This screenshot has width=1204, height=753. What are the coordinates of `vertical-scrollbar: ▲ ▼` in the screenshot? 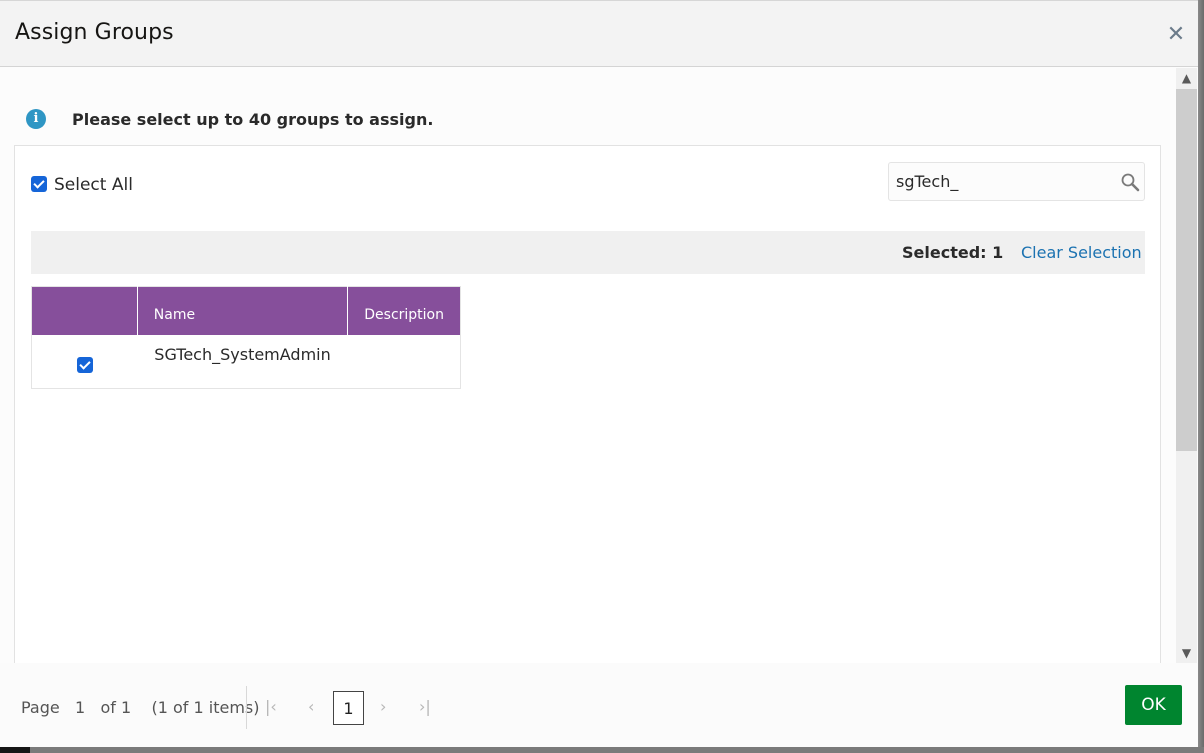 It's located at (1186, 365).